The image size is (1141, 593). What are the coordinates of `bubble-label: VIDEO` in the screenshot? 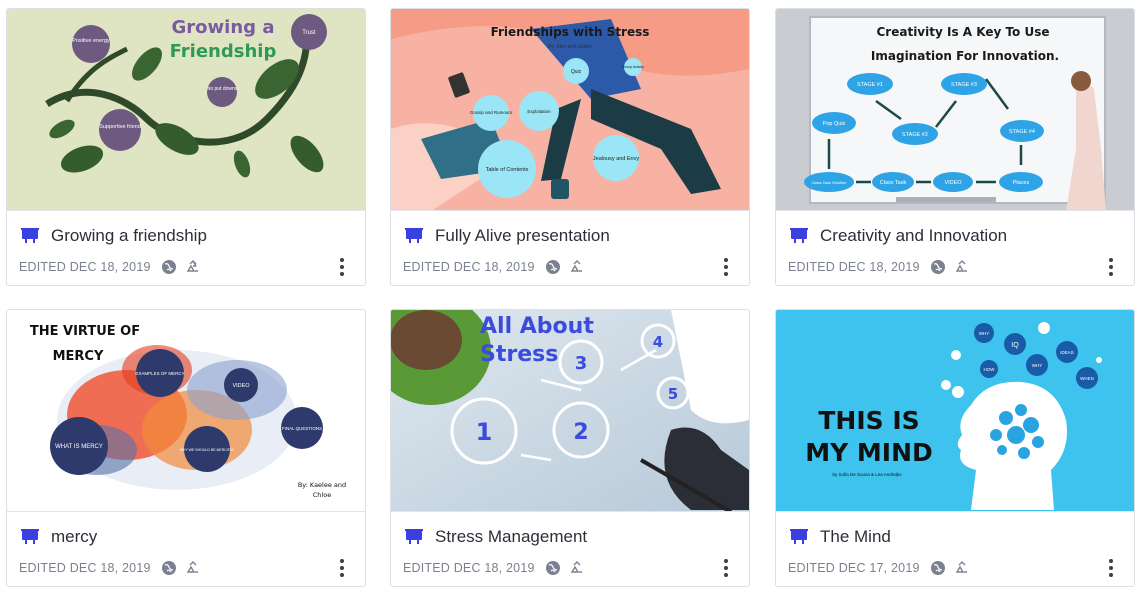 It's located at (241, 386).